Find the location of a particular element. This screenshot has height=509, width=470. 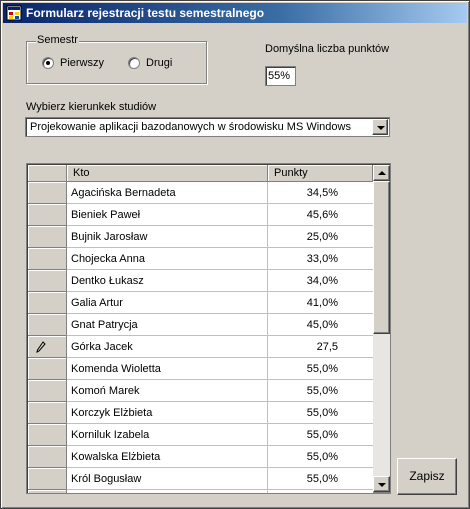

table-row: Komoń Marek 55,0% is located at coordinates (200, 391).